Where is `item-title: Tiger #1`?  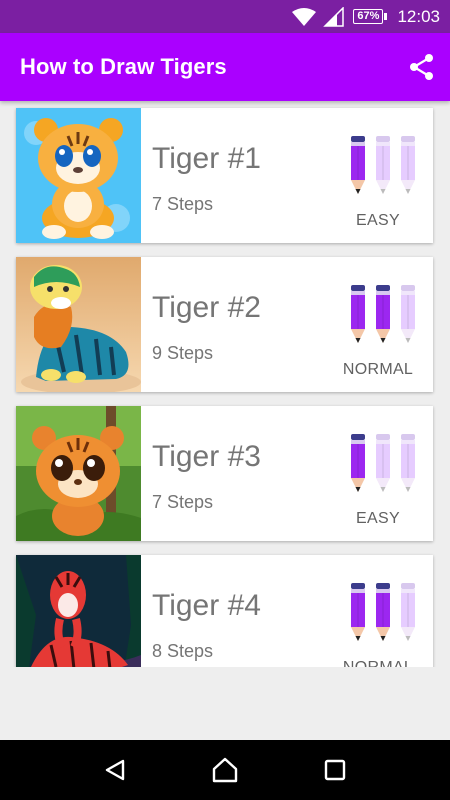
item-title: Tiger #1 is located at coordinates (206, 158).